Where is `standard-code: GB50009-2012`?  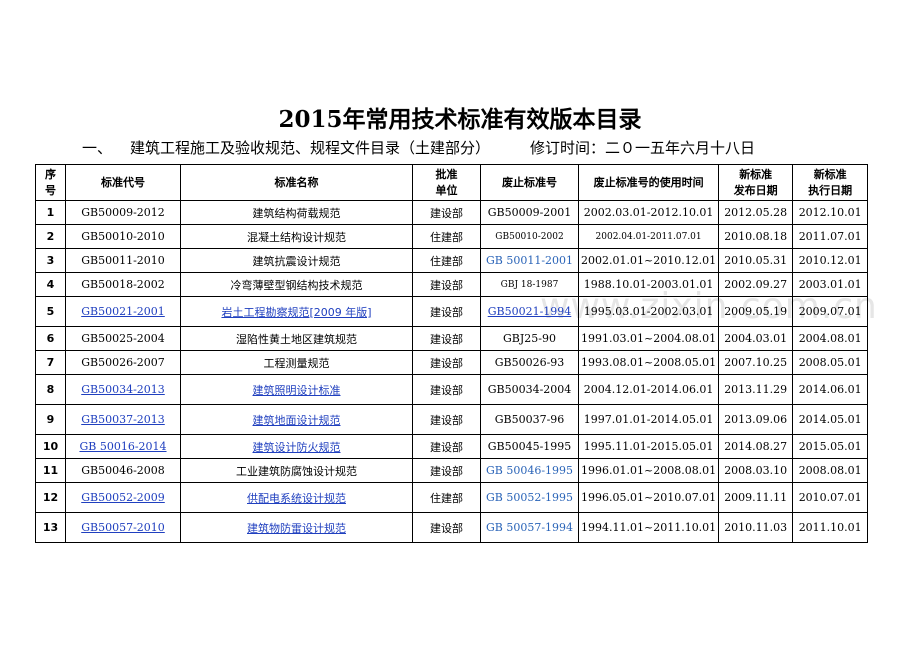
standard-code: GB50009-2012 is located at coordinates (123, 212).